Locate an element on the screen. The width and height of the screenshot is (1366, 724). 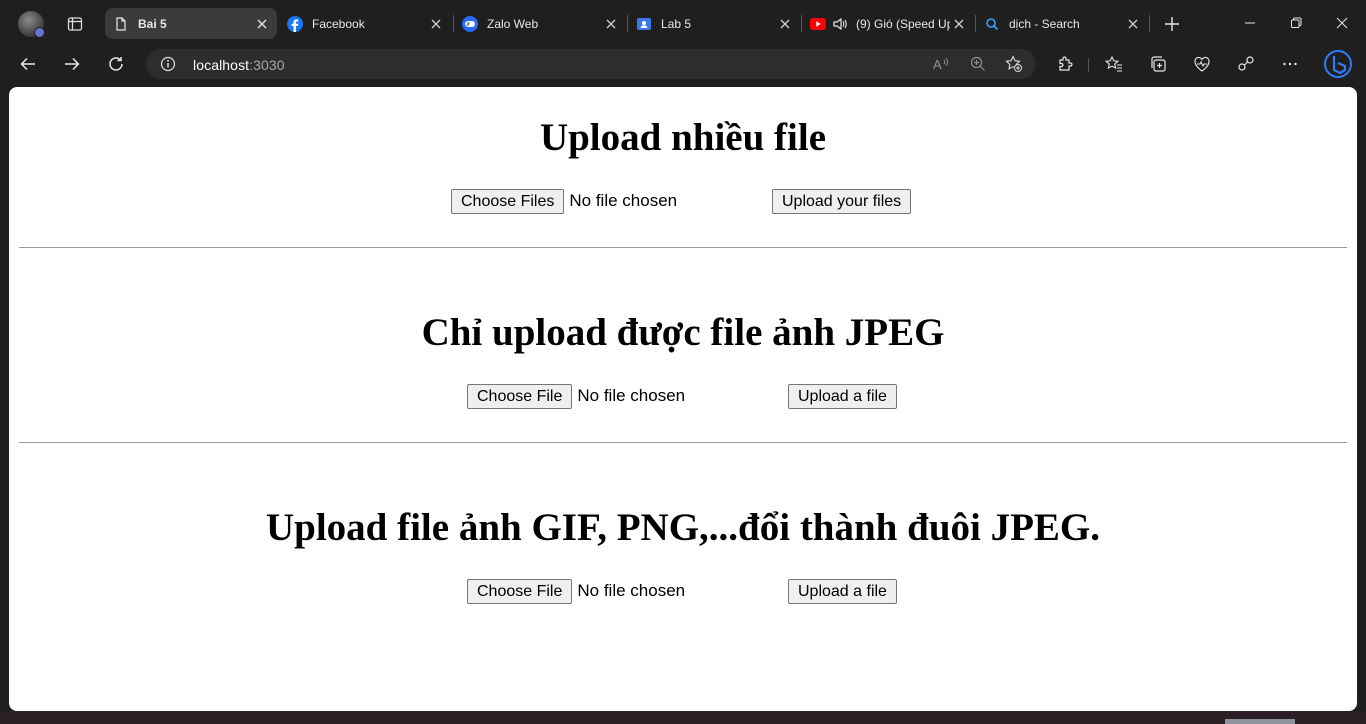
tab-title: Facebook is located at coordinates (338, 23).